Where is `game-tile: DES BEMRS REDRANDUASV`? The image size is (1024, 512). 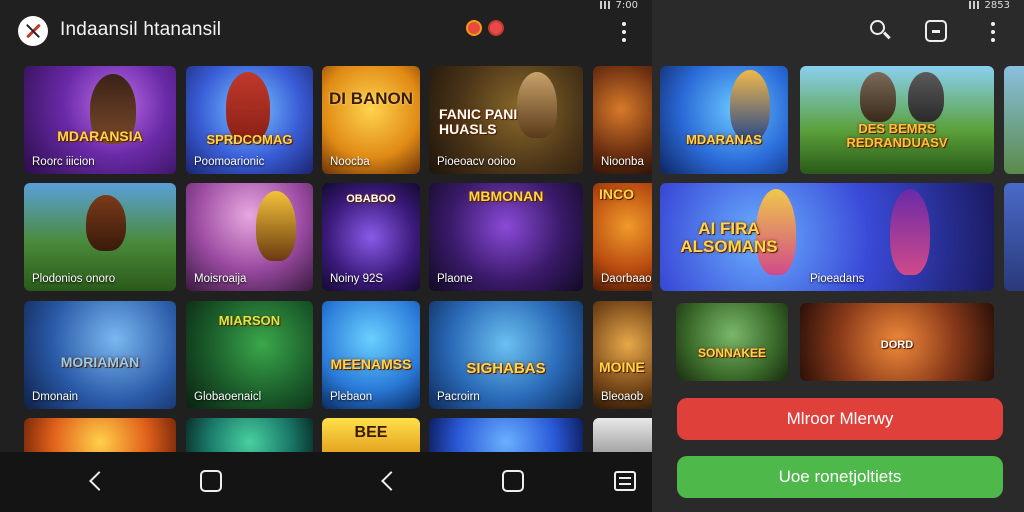
game-tile: DES BEMRS REDRANDUASV is located at coordinates (897, 120).